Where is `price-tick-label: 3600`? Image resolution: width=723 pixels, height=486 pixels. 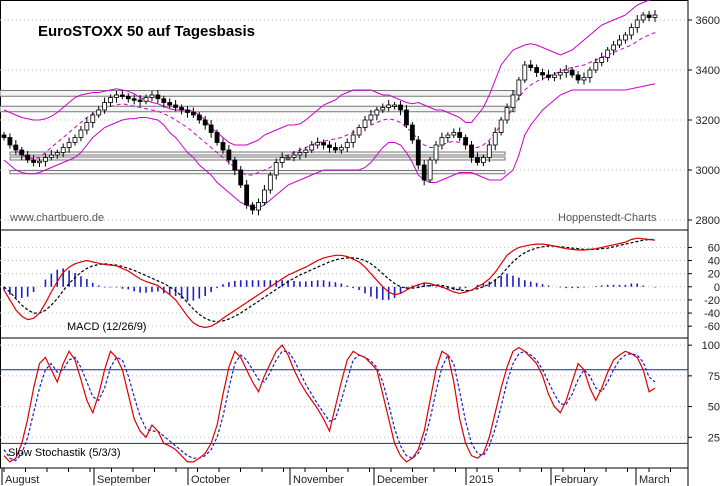
price-tick-label: 3600 is located at coordinates (708, 21).